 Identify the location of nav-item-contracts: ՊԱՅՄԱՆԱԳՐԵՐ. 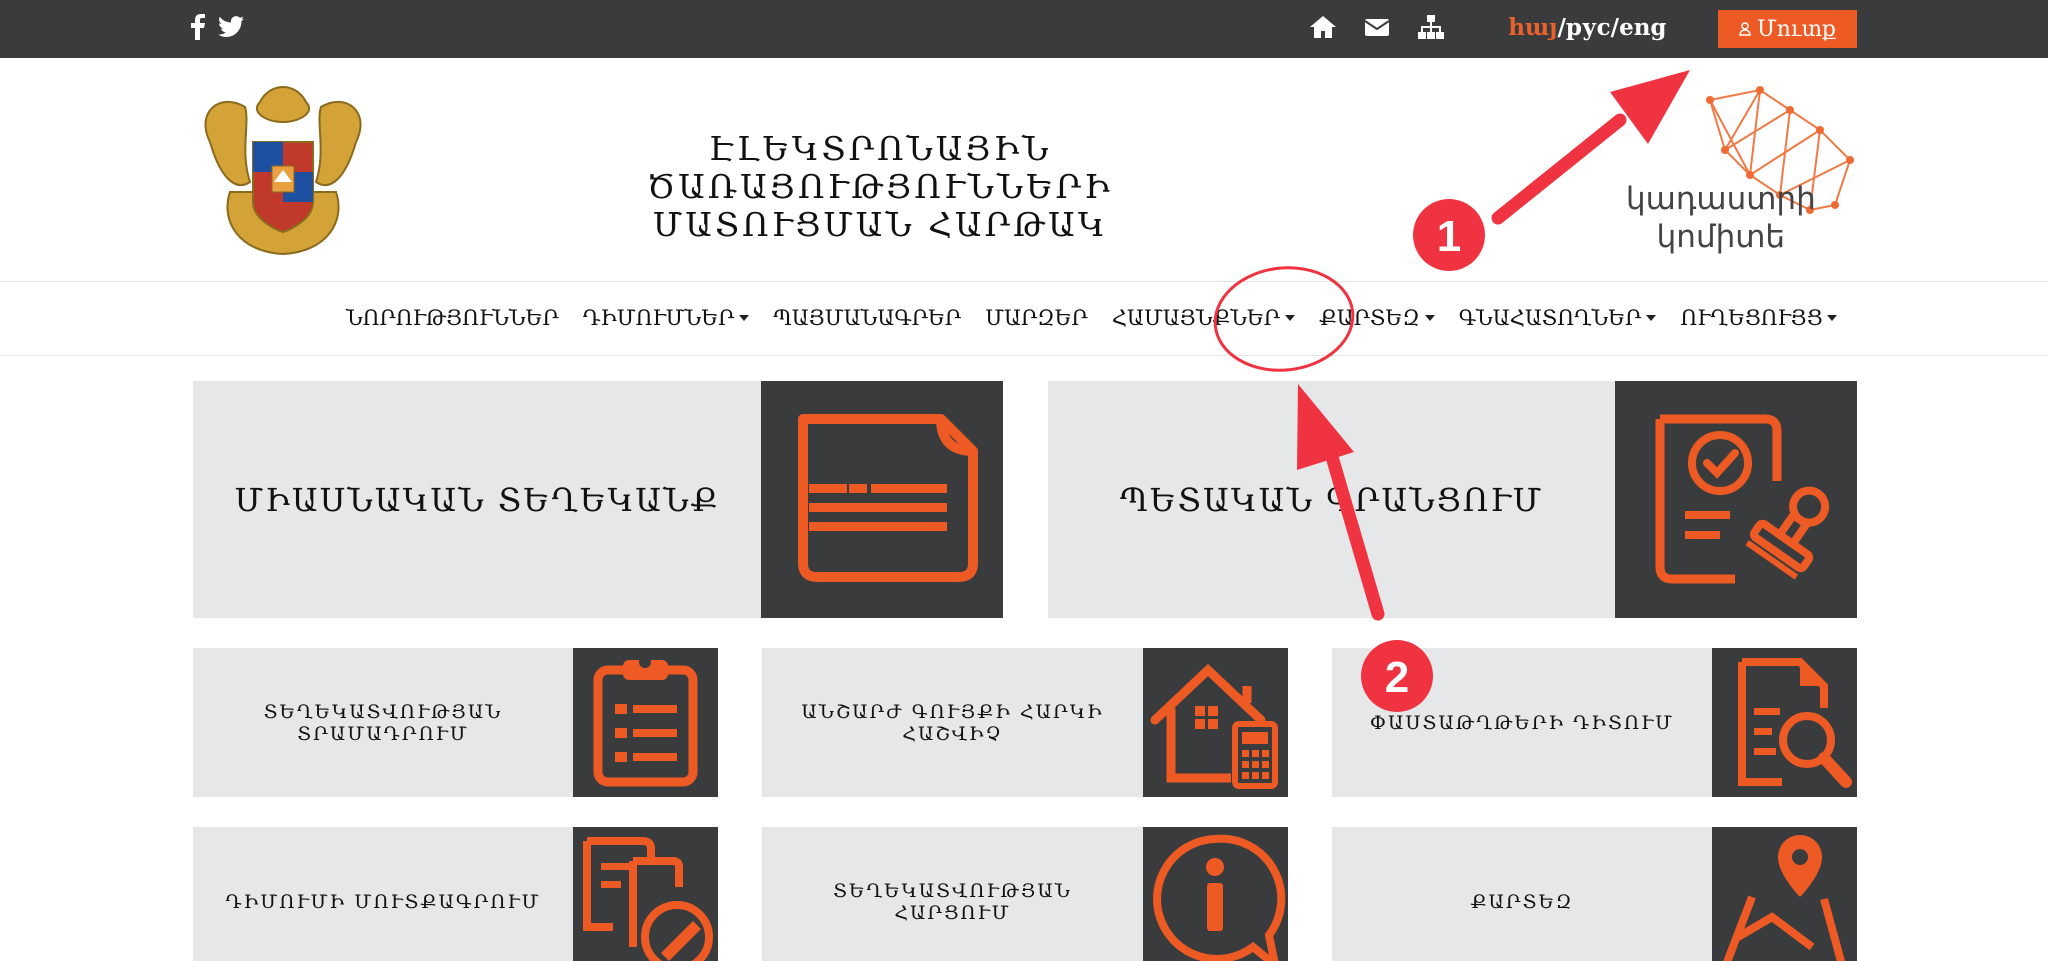
(867, 318).